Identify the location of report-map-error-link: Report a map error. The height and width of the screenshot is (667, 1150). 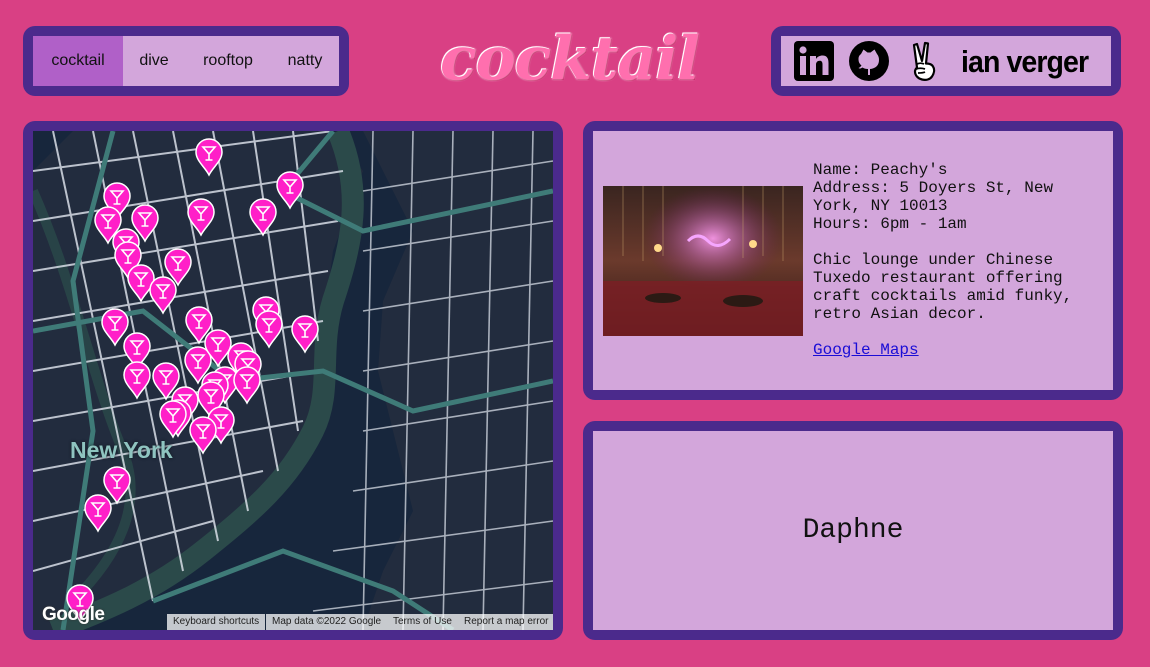
(505, 622).